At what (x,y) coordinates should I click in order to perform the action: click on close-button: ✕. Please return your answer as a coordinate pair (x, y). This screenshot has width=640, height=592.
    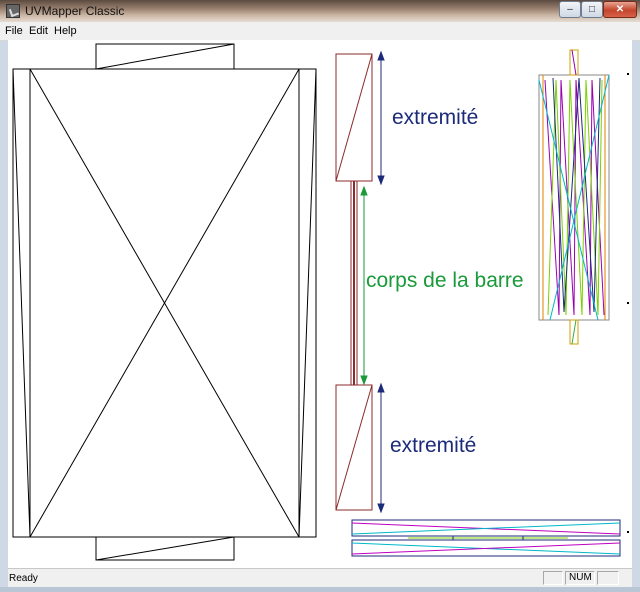
    Looking at the image, I should click on (620, 9).